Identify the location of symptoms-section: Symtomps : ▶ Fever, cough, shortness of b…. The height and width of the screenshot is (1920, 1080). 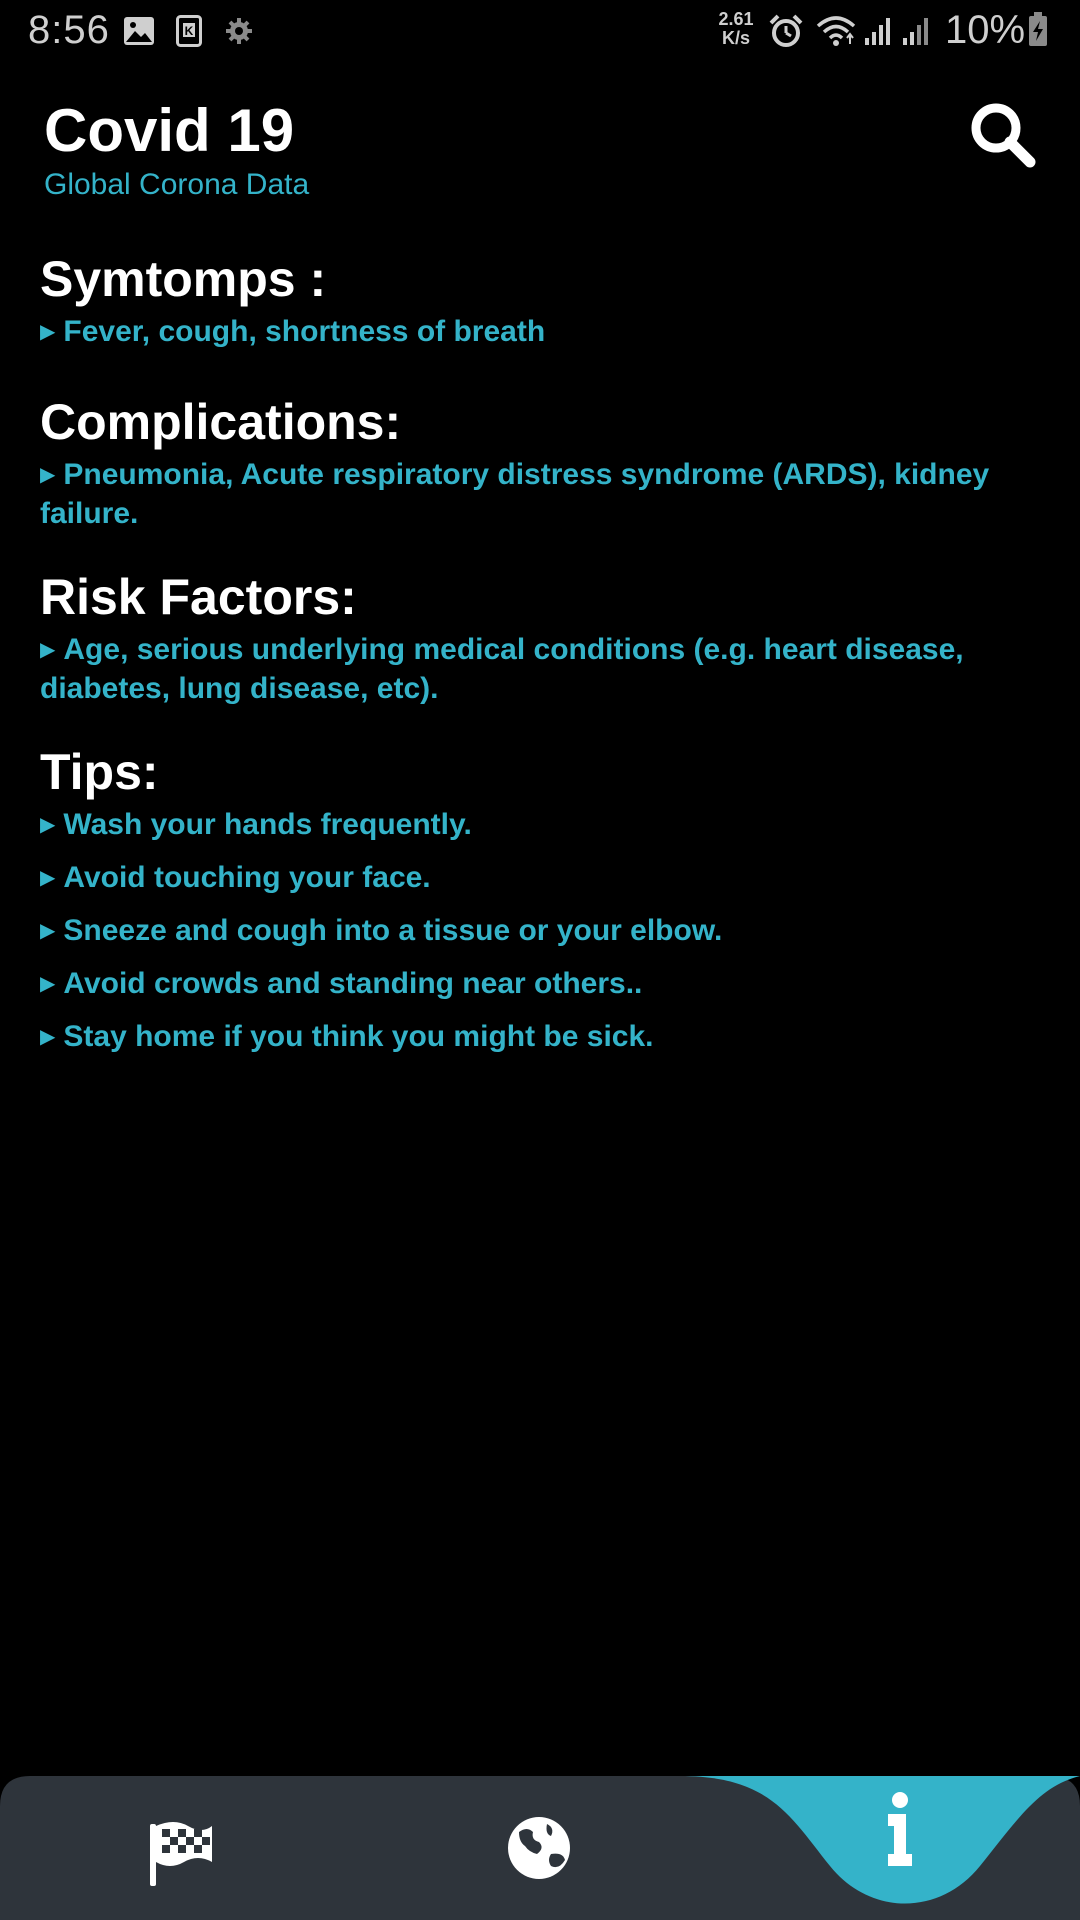
(540, 298).